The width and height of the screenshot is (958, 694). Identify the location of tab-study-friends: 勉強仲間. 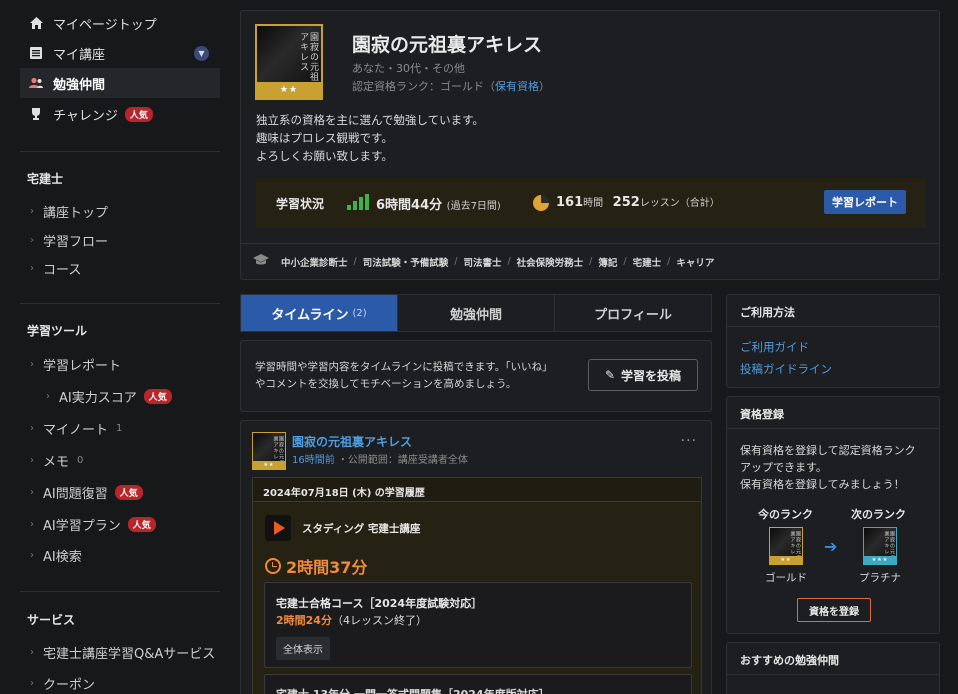
(476, 313).